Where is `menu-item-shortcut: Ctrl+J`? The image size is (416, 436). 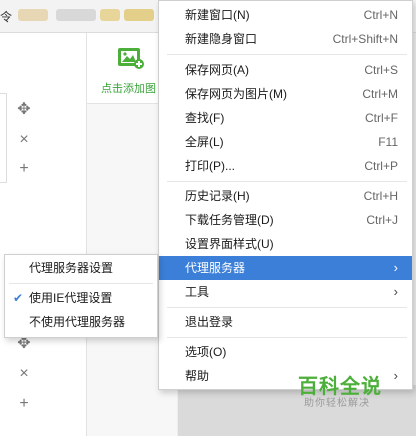 menu-item-shortcut: Ctrl+J is located at coordinates (382, 220).